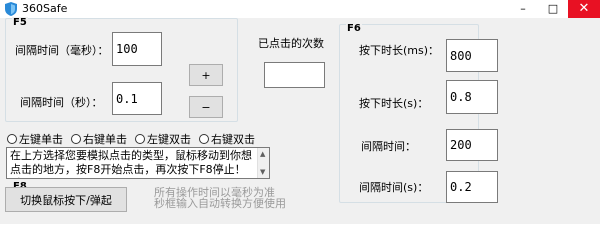  Describe the element at coordinates (220, 203) in the screenshot. I see `usage-note-line2: 秒框输入自动转换方便使用` at that location.